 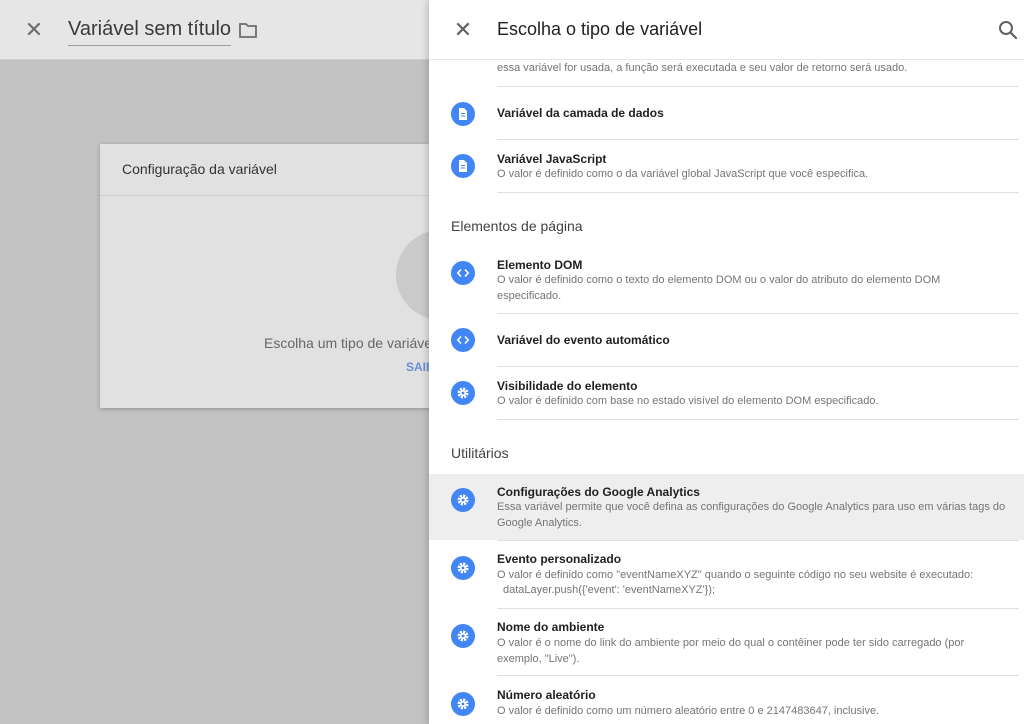 What do you see at coordinates (598, 492) in the screenshot?
I see `item-title: Configurações do Google Analytics` at bounding box center [598, 492].